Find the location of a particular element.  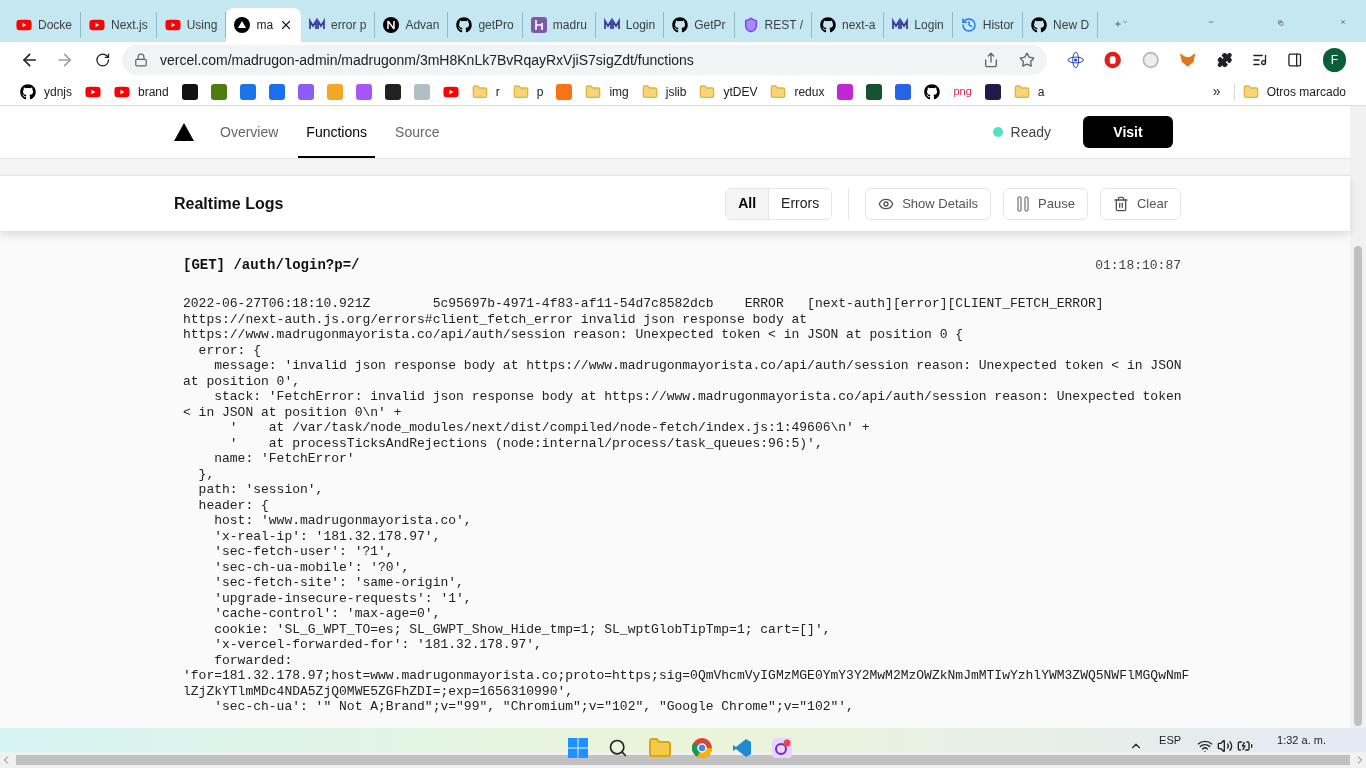

browser-tab: next-a is located at coordinates (848, 25).